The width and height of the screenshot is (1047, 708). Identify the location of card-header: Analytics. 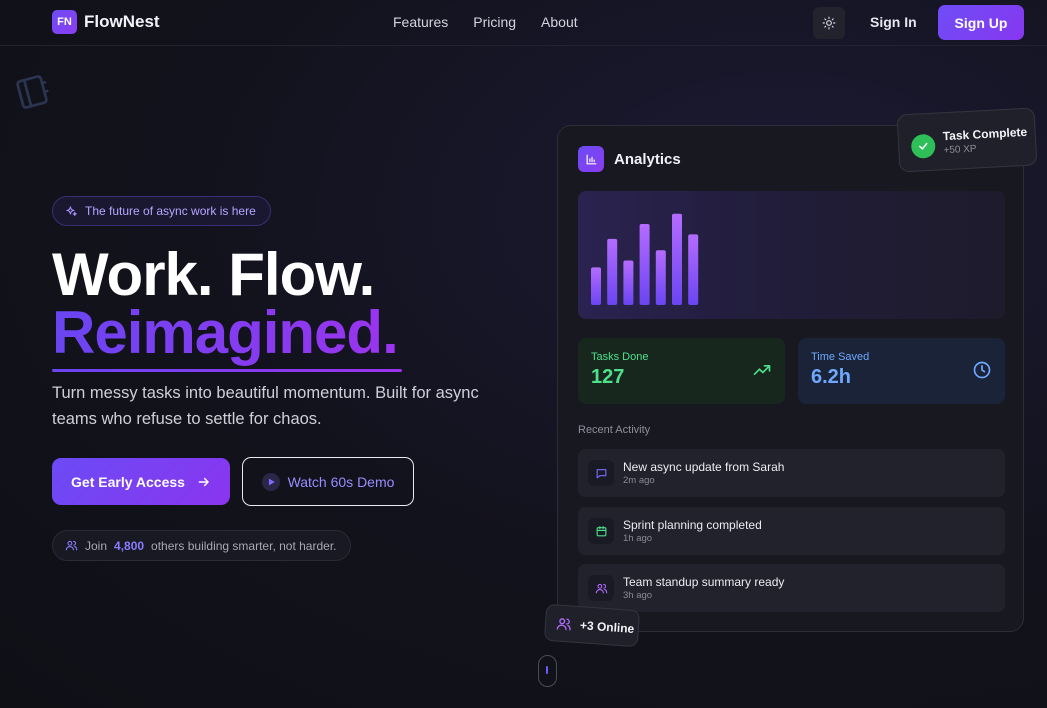
(629, 159).